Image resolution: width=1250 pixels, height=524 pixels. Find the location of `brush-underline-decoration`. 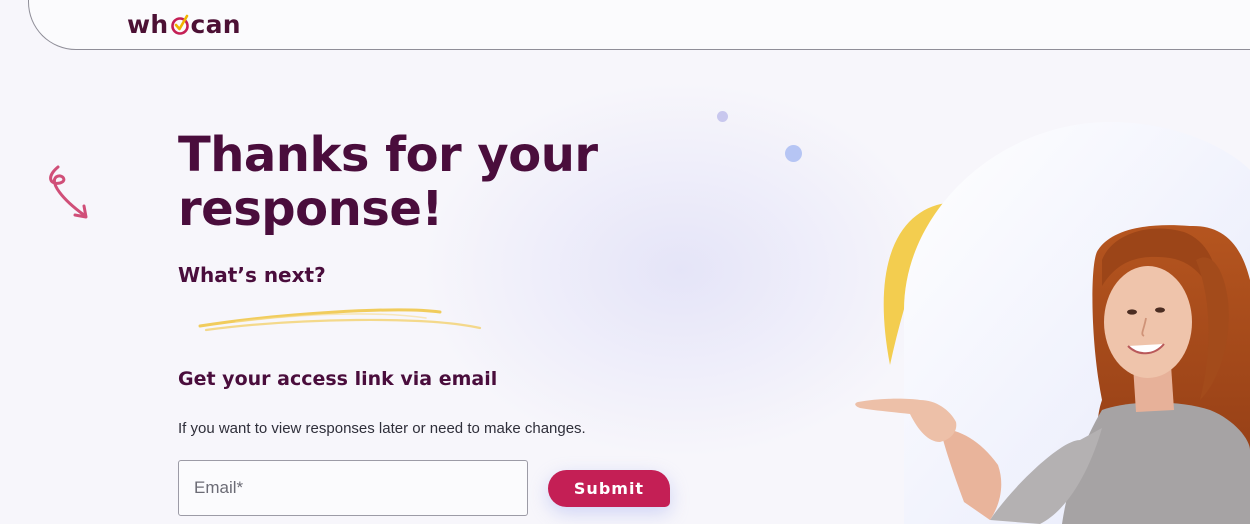

brush-underline-decoration is located at coordinates (340, 320).